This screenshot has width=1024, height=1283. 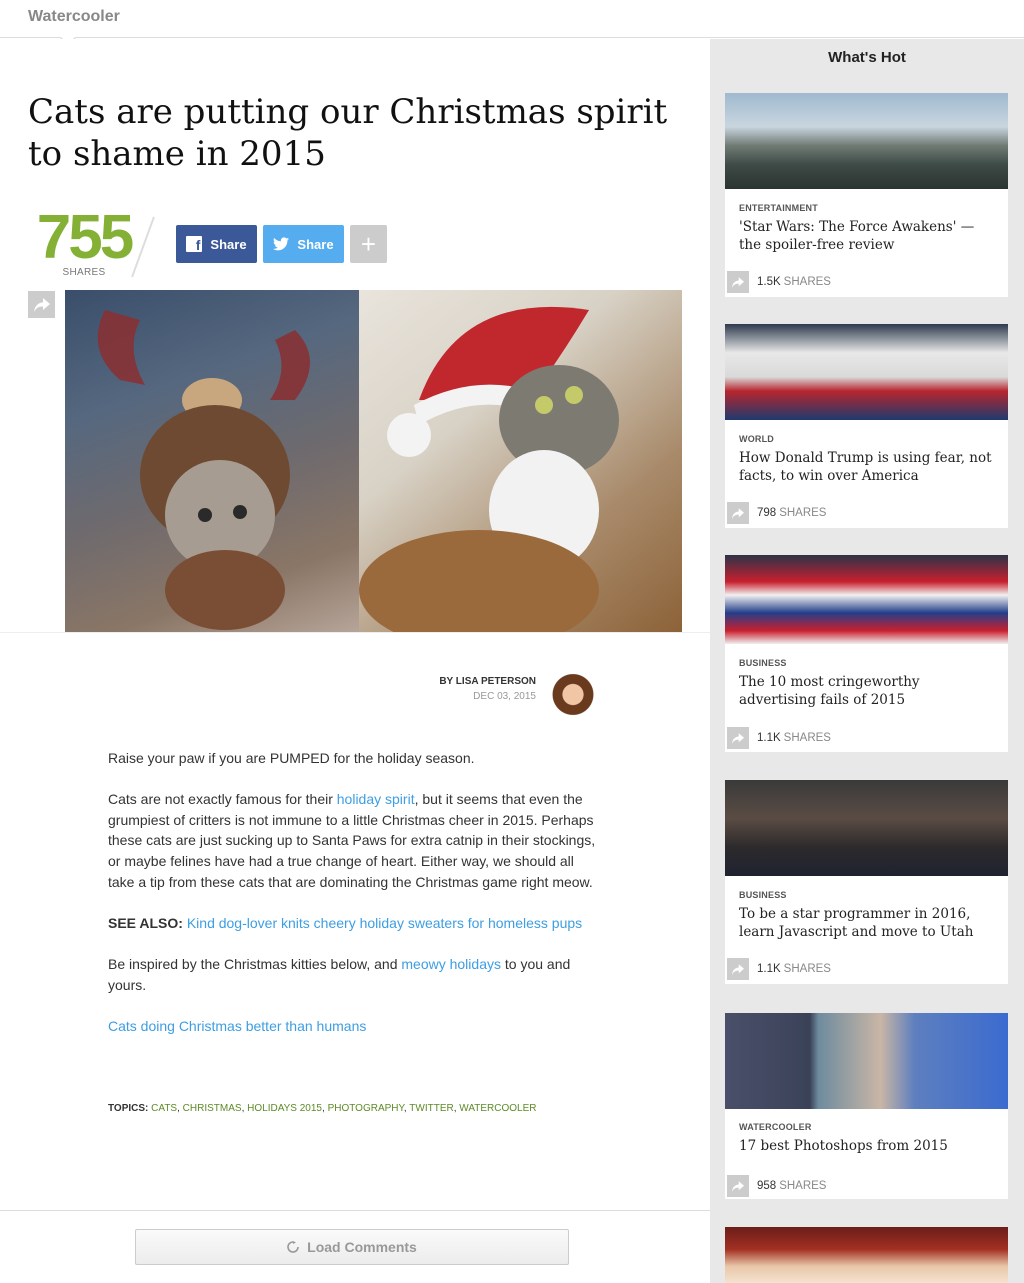 What do you see at coordinates (128, 1108) in the screenshot?
I see `topics-label: TOPICS:` at bounding box center [128, 1108].